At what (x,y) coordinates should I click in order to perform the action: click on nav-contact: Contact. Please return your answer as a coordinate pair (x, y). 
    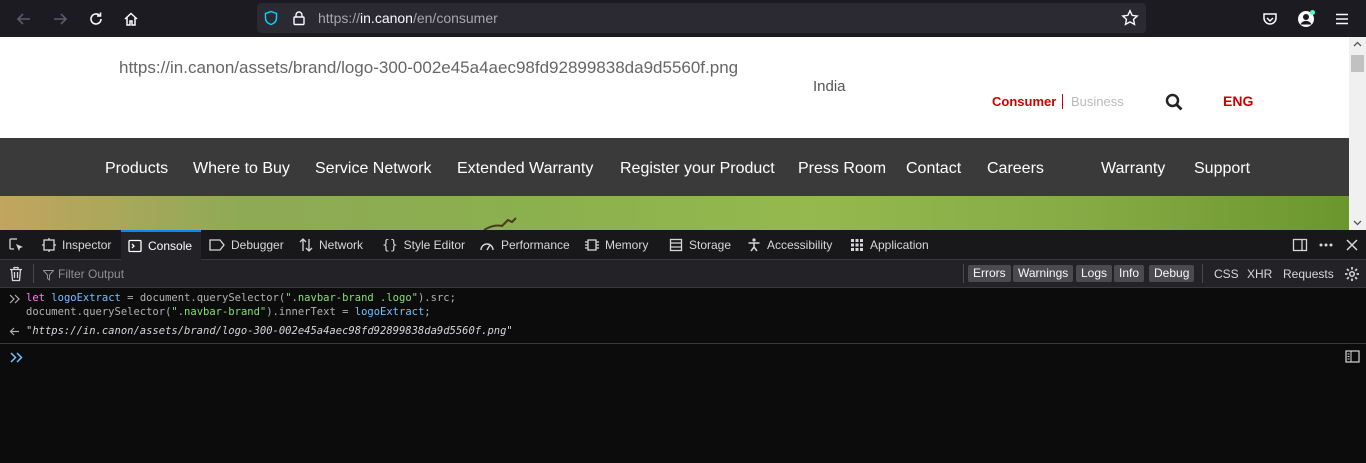
    Looking at the image, I should click on (933, 169).